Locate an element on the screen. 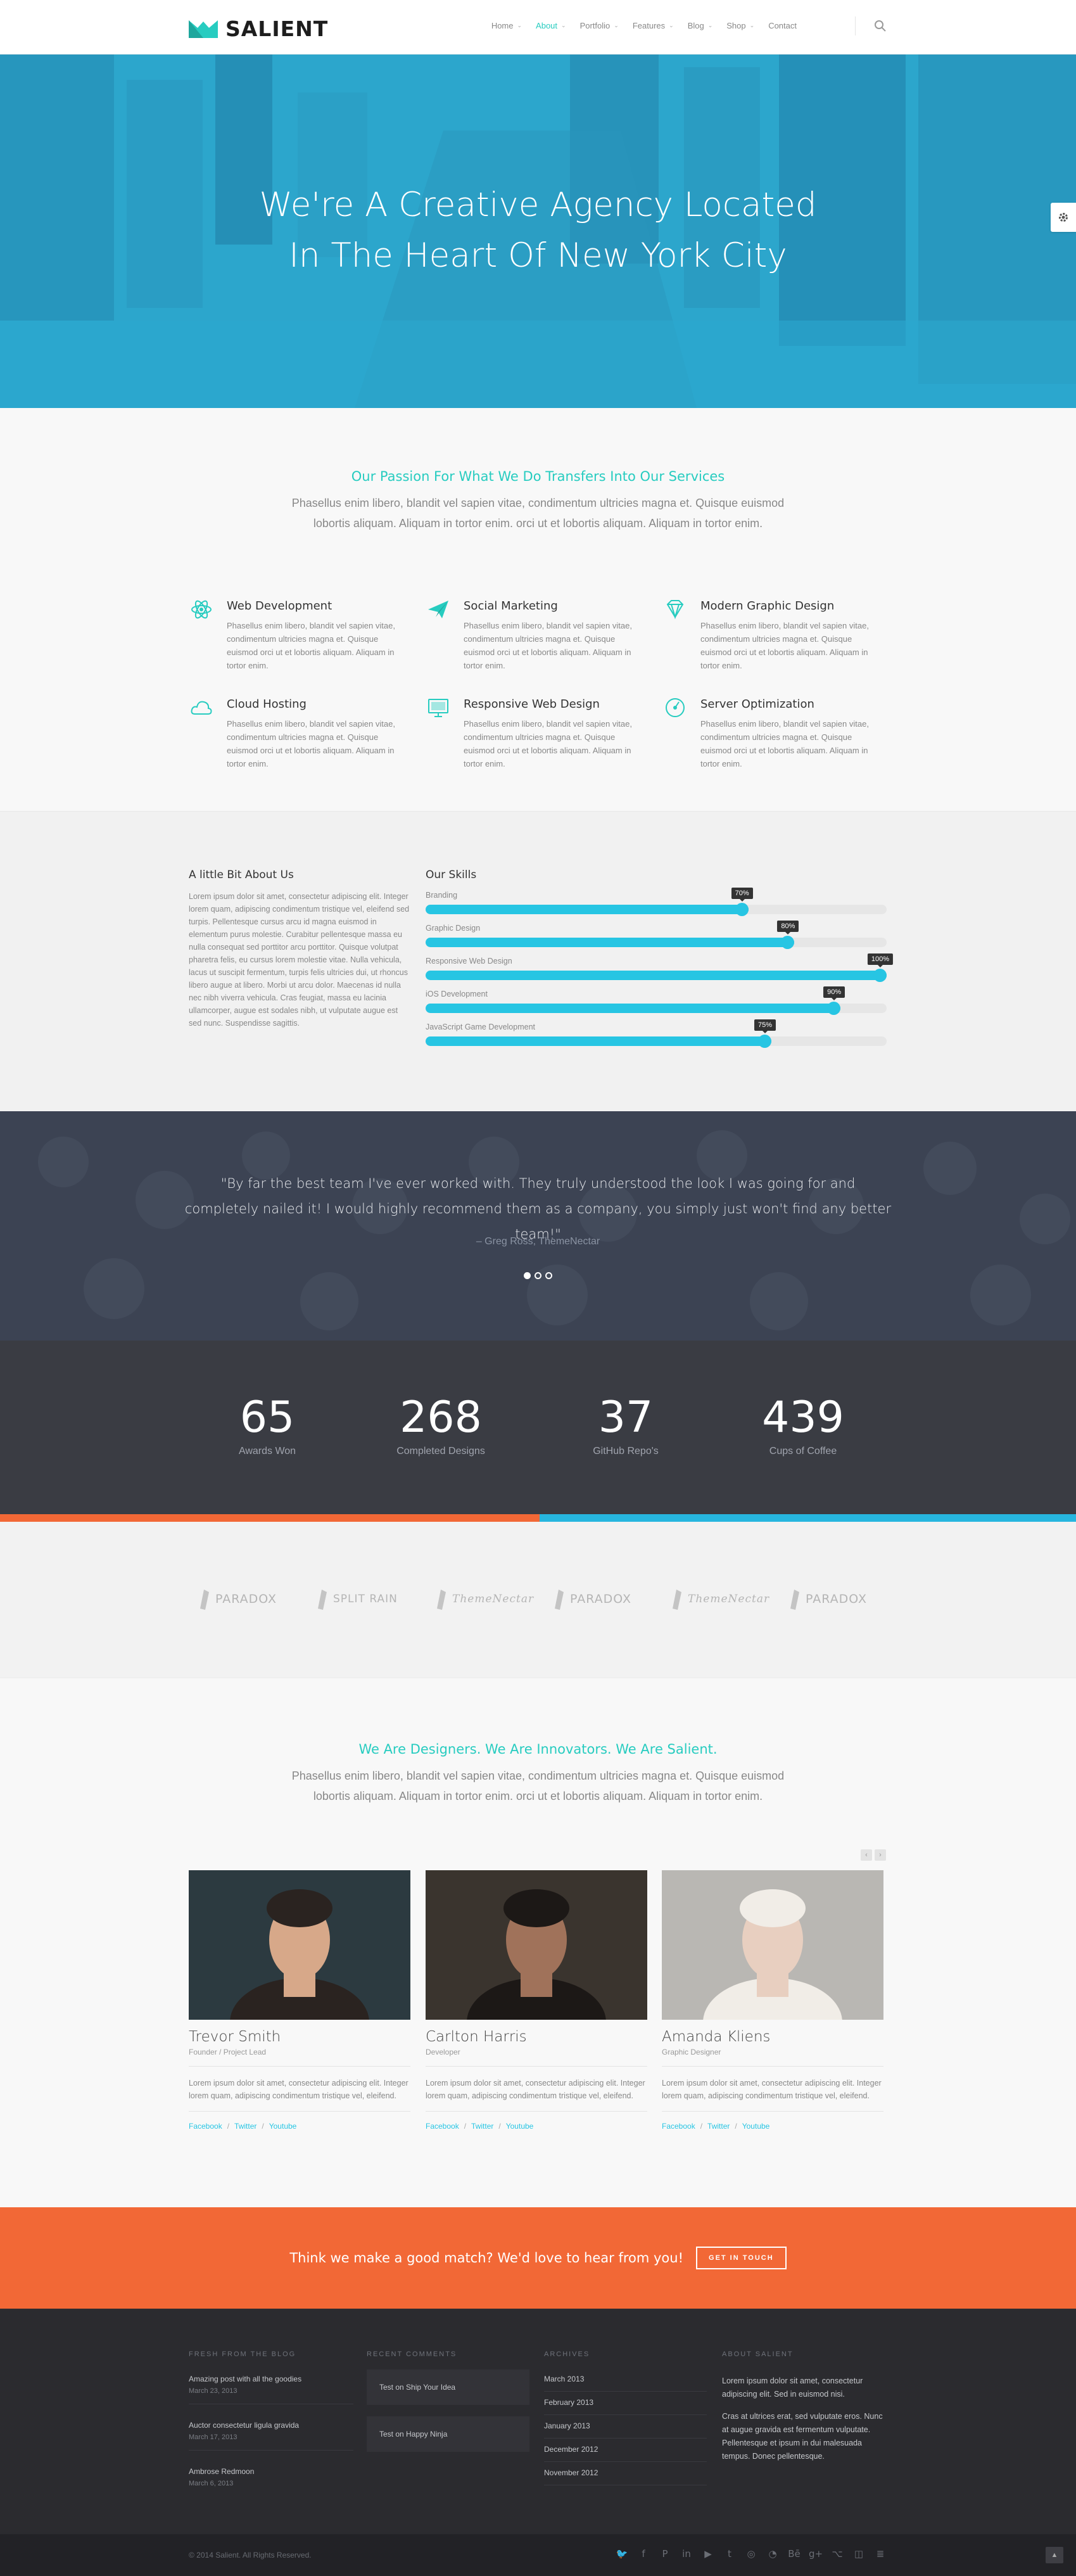  footer-archive-item: January 2013 is located at coordinates (625, 2427).